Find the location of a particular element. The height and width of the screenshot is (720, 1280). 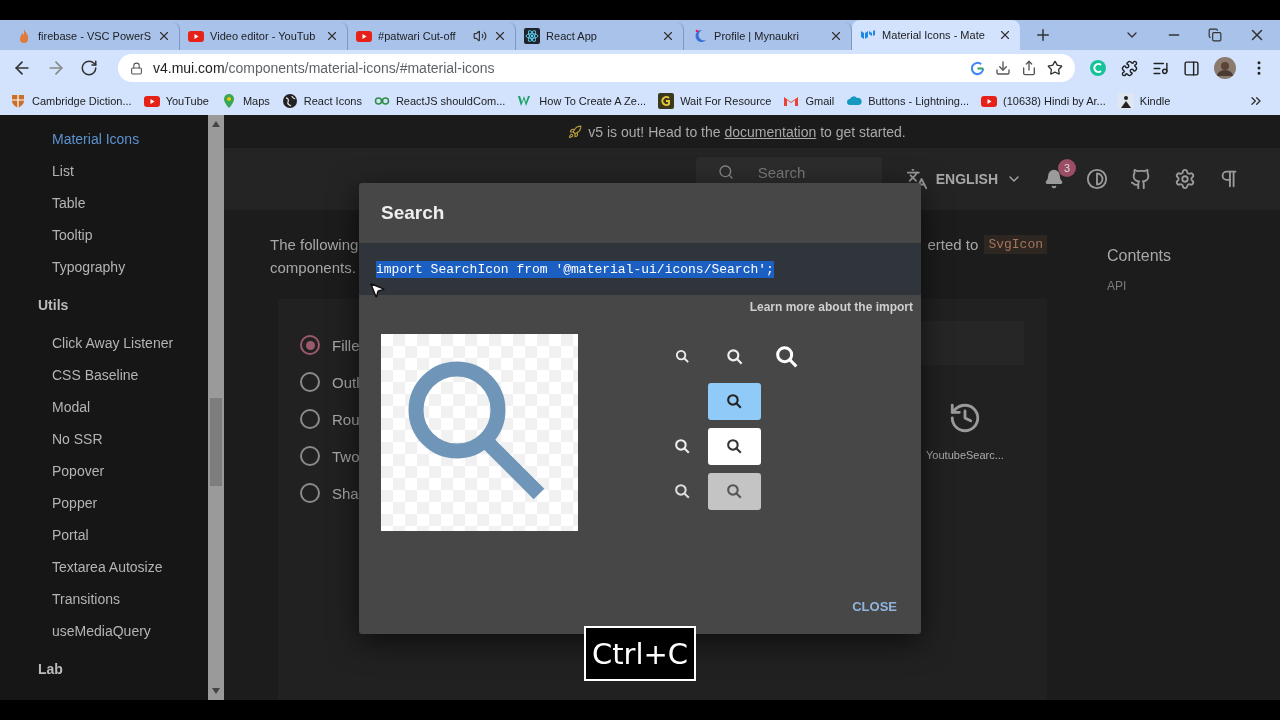

mouse-cursor-icon is located at coordinates (377, 290).